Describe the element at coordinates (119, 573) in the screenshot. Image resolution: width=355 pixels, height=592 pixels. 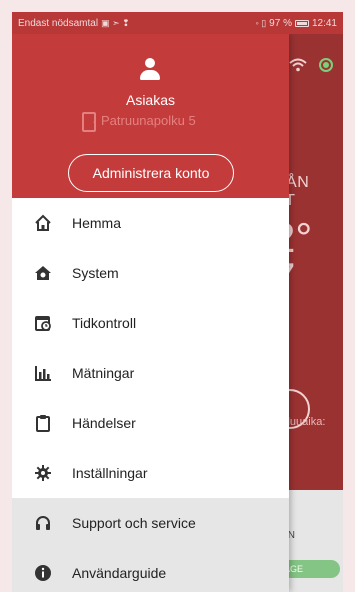
I see `menu-item-label: Användarguide` at that location.